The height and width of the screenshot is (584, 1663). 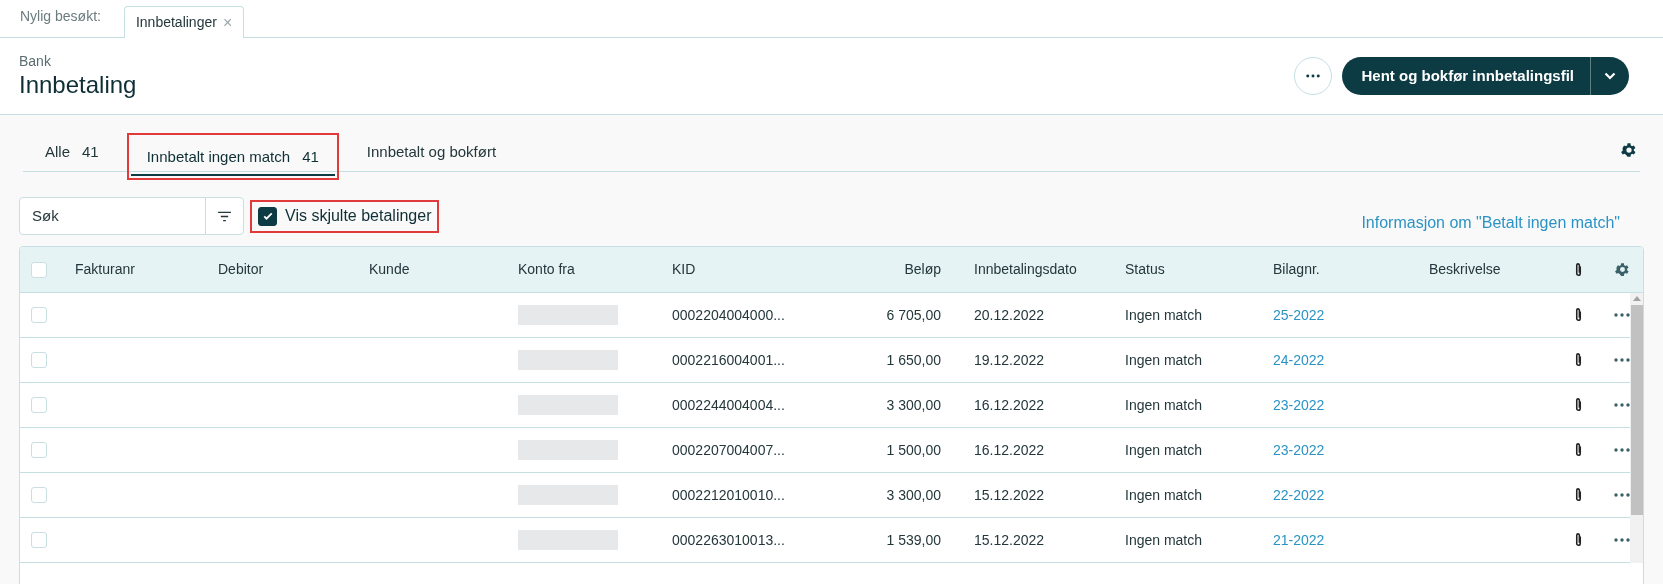 I want to click on column-header: Beskrivelse, so click(x=1502, y=269).